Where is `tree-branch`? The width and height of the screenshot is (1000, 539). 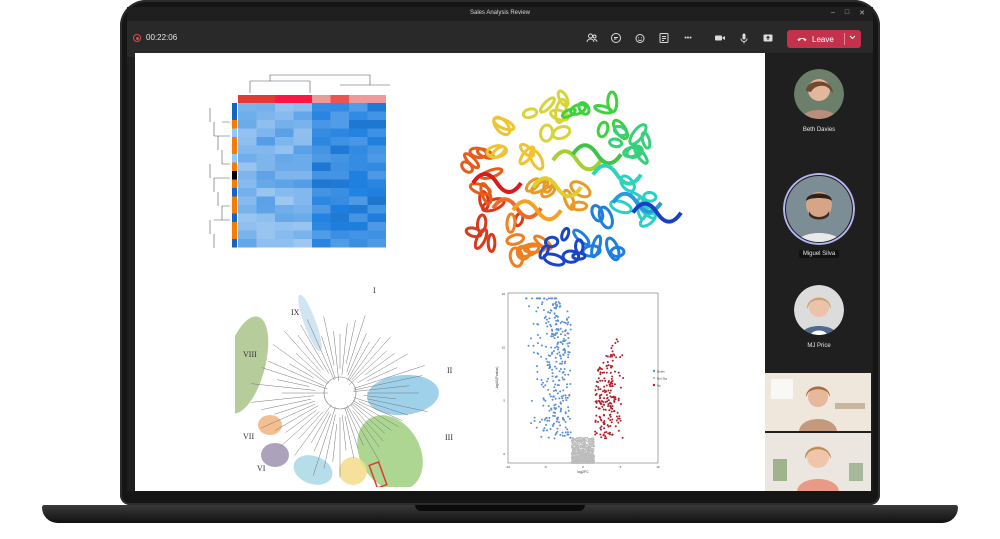 tree-branch is located at coordinates (328, 357).